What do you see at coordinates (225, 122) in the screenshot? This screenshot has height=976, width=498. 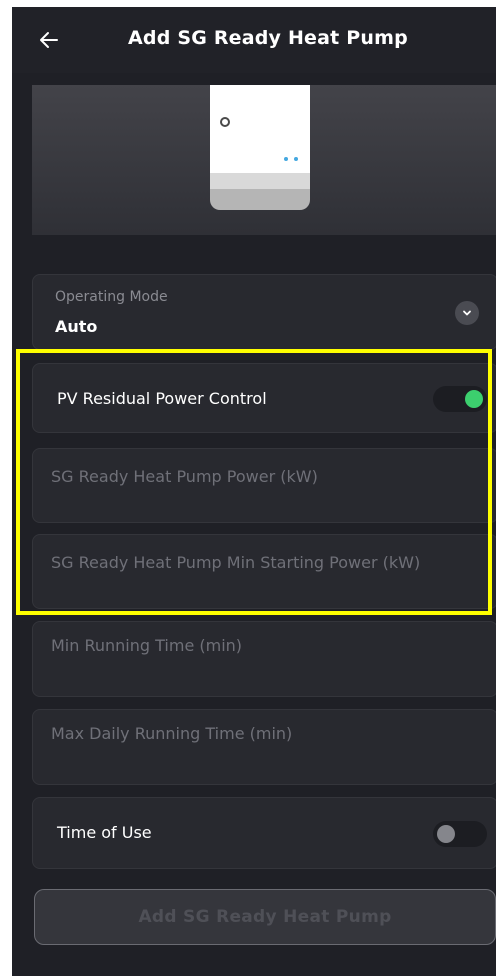 I see `device-indicator-ring` at bounding box center [225, 122].